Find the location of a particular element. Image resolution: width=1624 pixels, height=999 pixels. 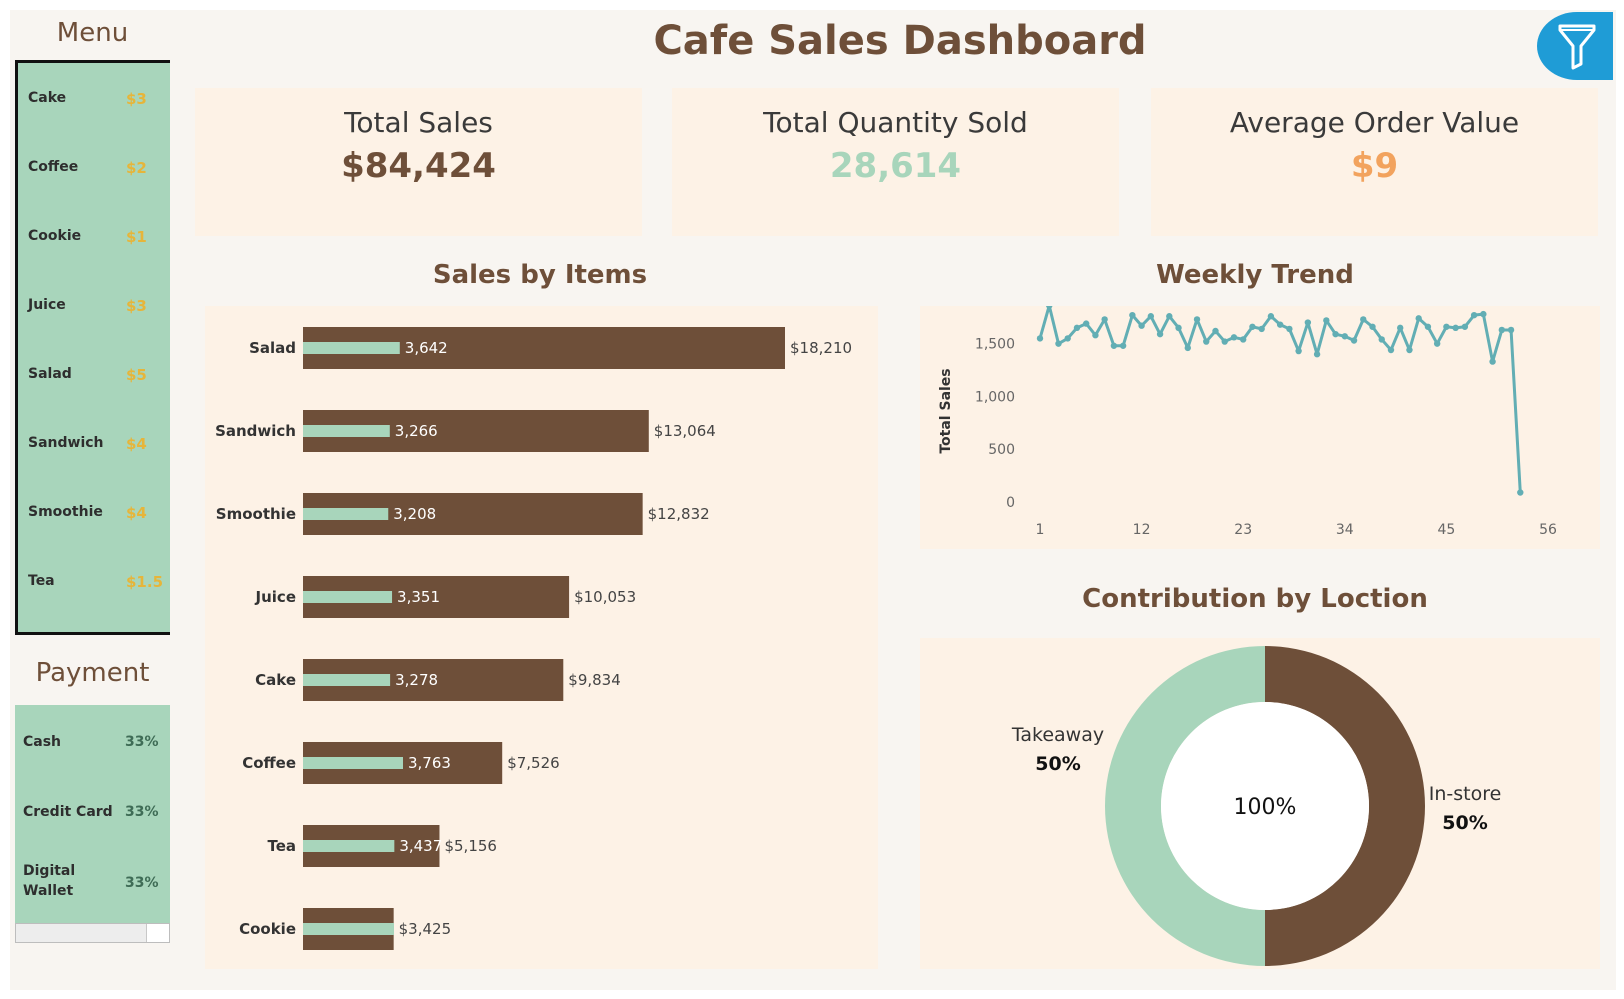

menu-item: Coffee $2 is located at coordinates (98, 169).